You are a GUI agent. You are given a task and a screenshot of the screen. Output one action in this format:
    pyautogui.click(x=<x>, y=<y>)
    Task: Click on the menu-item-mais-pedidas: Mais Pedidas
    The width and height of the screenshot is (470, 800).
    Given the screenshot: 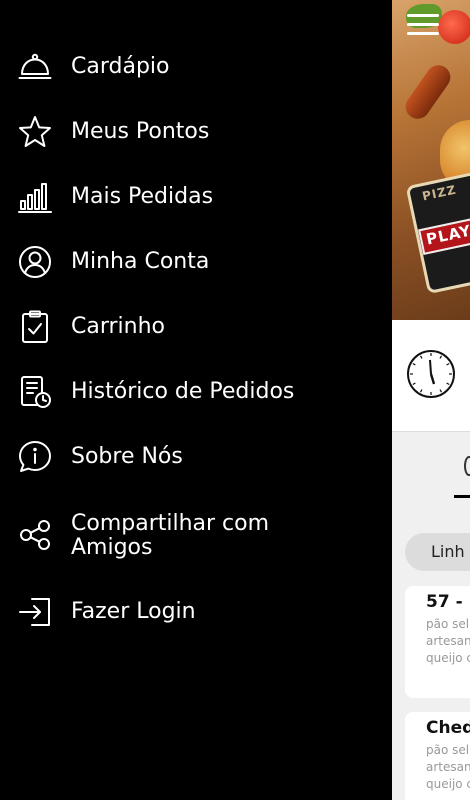 What is the action you would take?
    pyautogui.click(x=196, y=197)
    